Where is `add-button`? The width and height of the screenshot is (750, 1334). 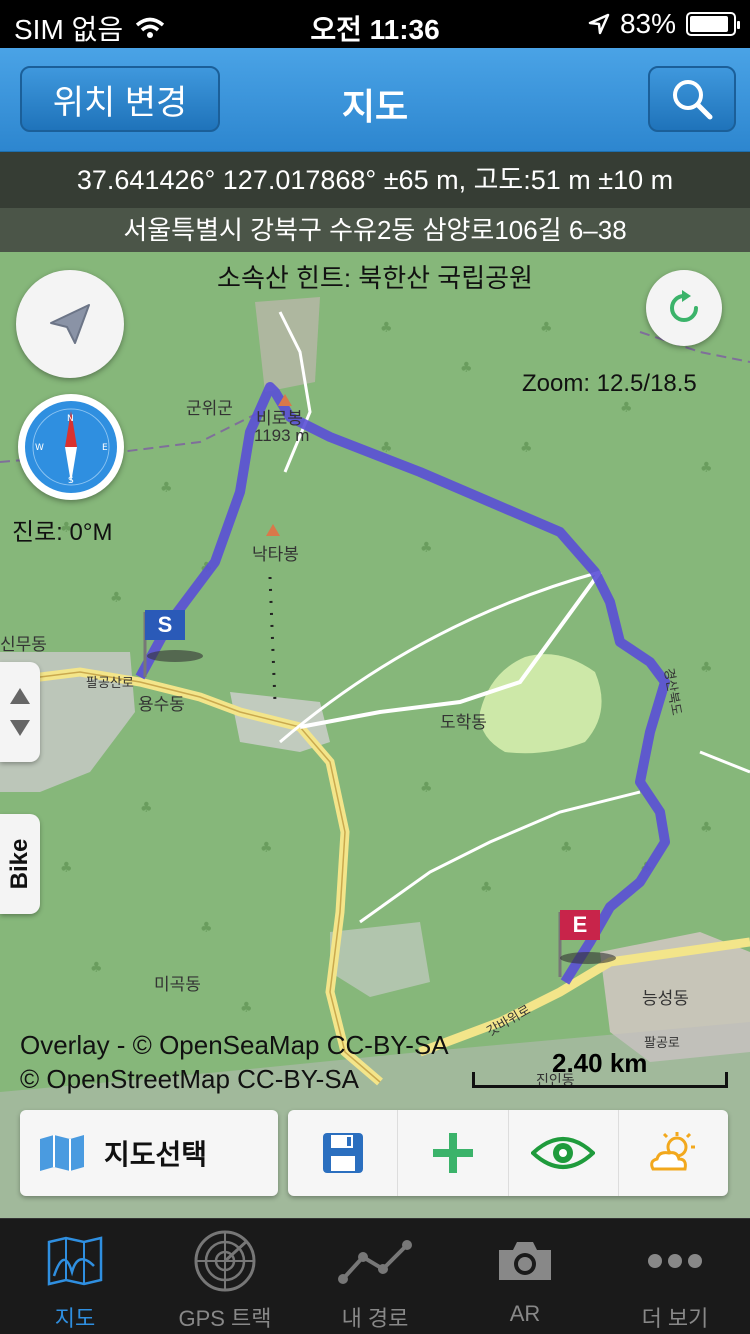
add-button is located at coordinates (453, 1153).